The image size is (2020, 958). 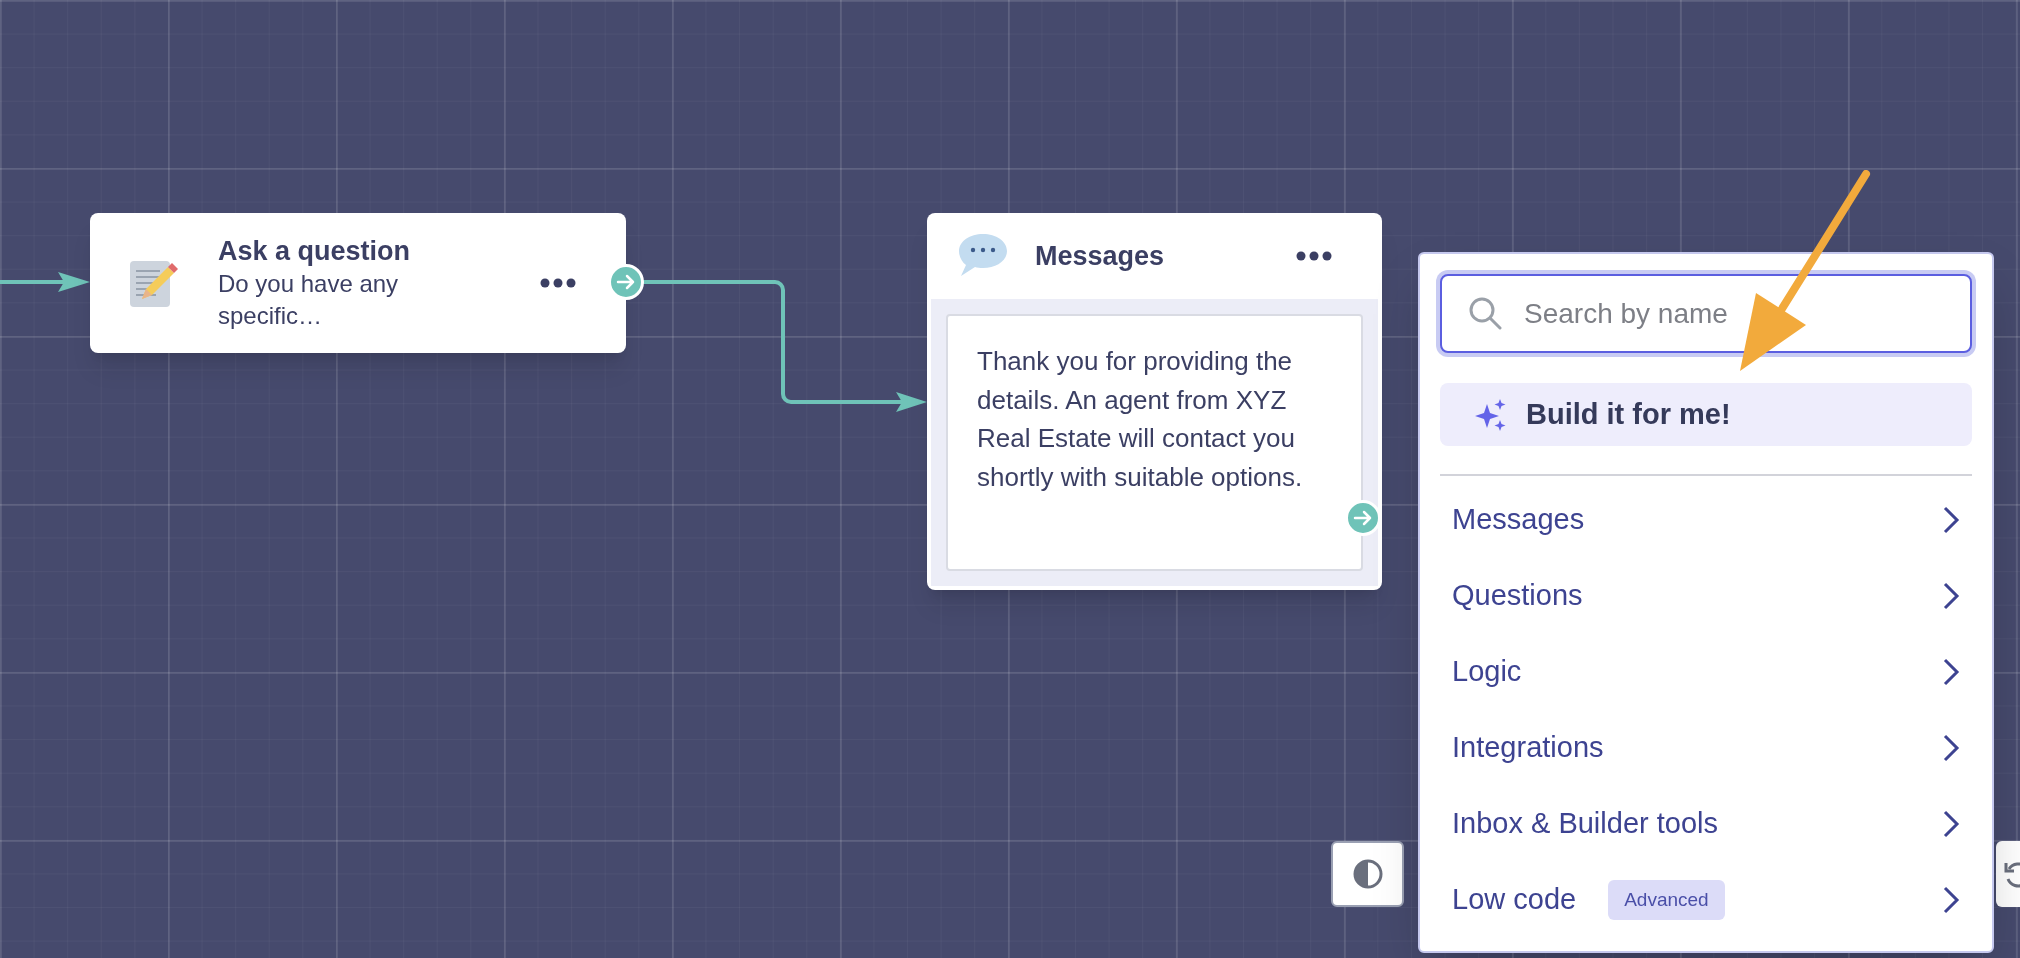 What do you see at coordinates (315, 251) in the screenshot?
I see `node-title: Ask a question` at bounding box center [315, 251].